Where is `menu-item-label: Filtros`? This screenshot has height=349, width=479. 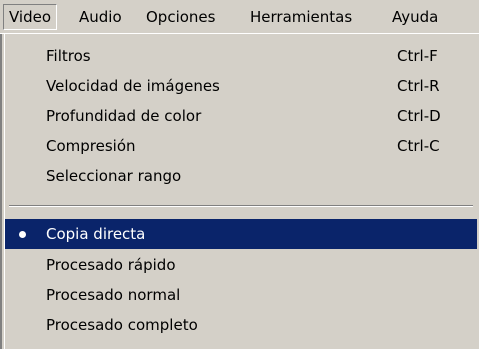
menu-item-label: Filtros is located at coordinates (68, 56).